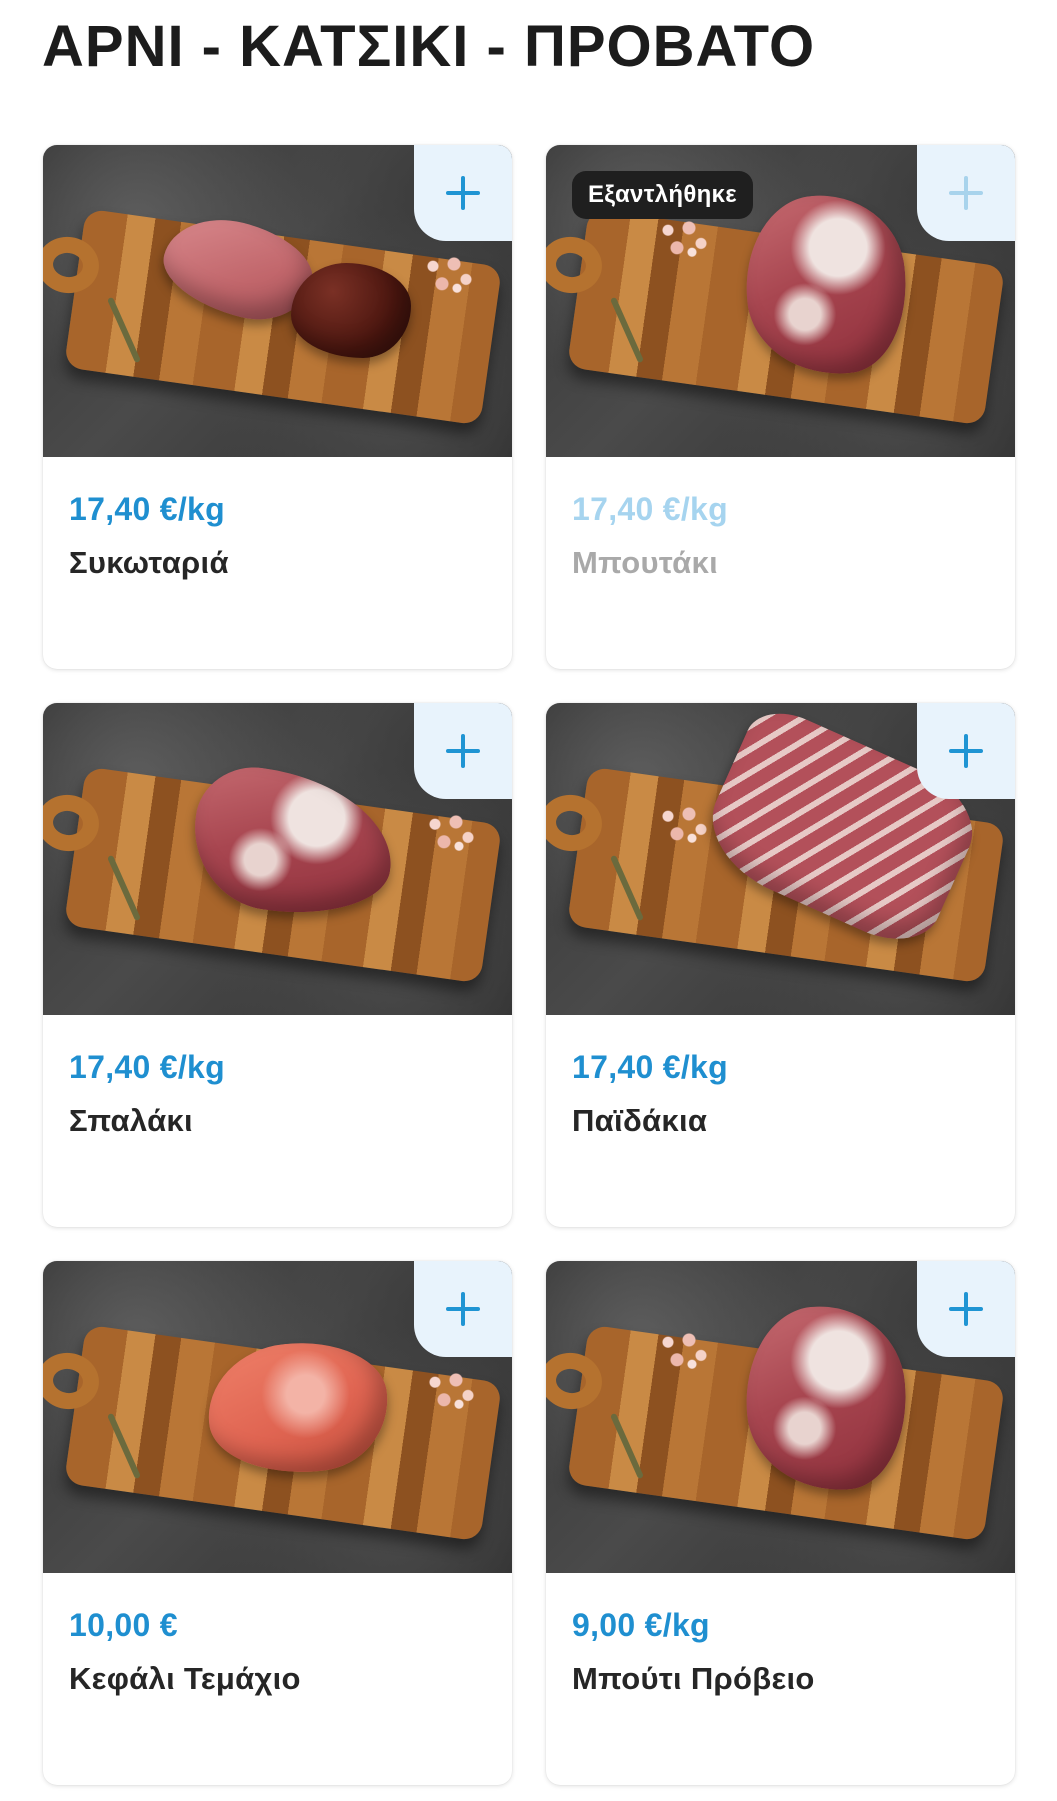 This screenshot has height=1801, width=1057. What do you see at coordinates (780, 520) in the screenshot?
I see `product-info: 17,40 €/kg Μπουτάκι` at bounding box center [780, 520].